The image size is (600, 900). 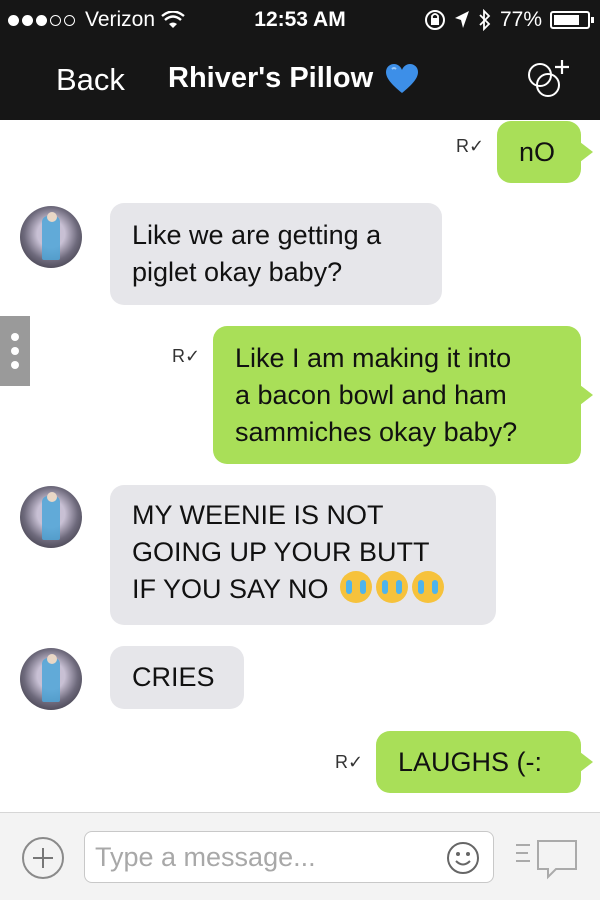 What do you see at coordinates (572, 20) in the screenshot?
I see `battery-icon` at bounding box center [572, 20].